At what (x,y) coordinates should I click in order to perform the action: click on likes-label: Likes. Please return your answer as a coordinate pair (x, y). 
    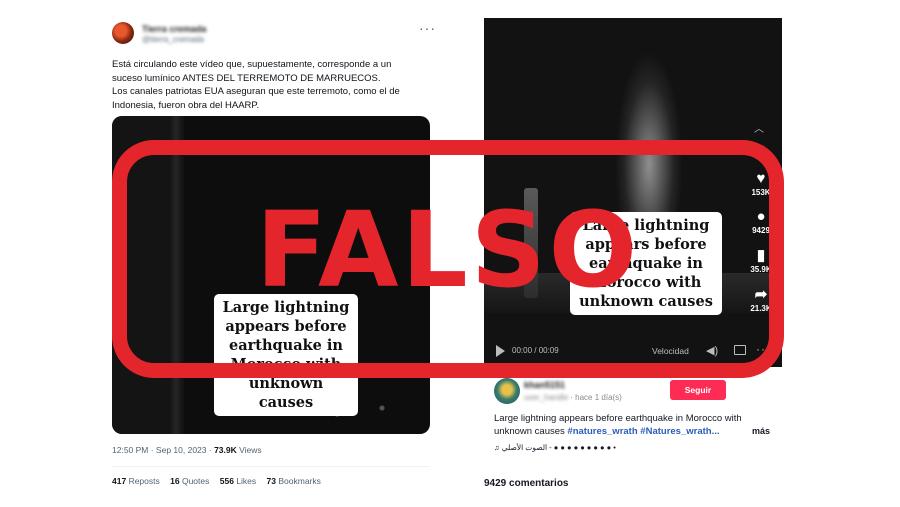
    Looking at the image, I should click on (246, 481).